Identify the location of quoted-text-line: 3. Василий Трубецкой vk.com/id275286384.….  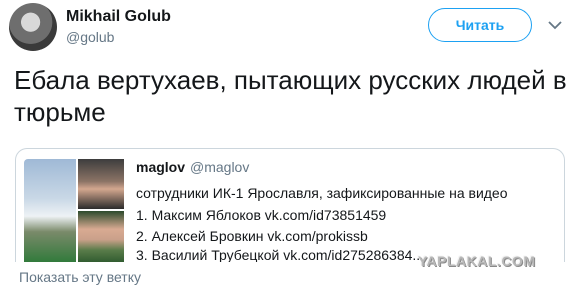
(280, 254).